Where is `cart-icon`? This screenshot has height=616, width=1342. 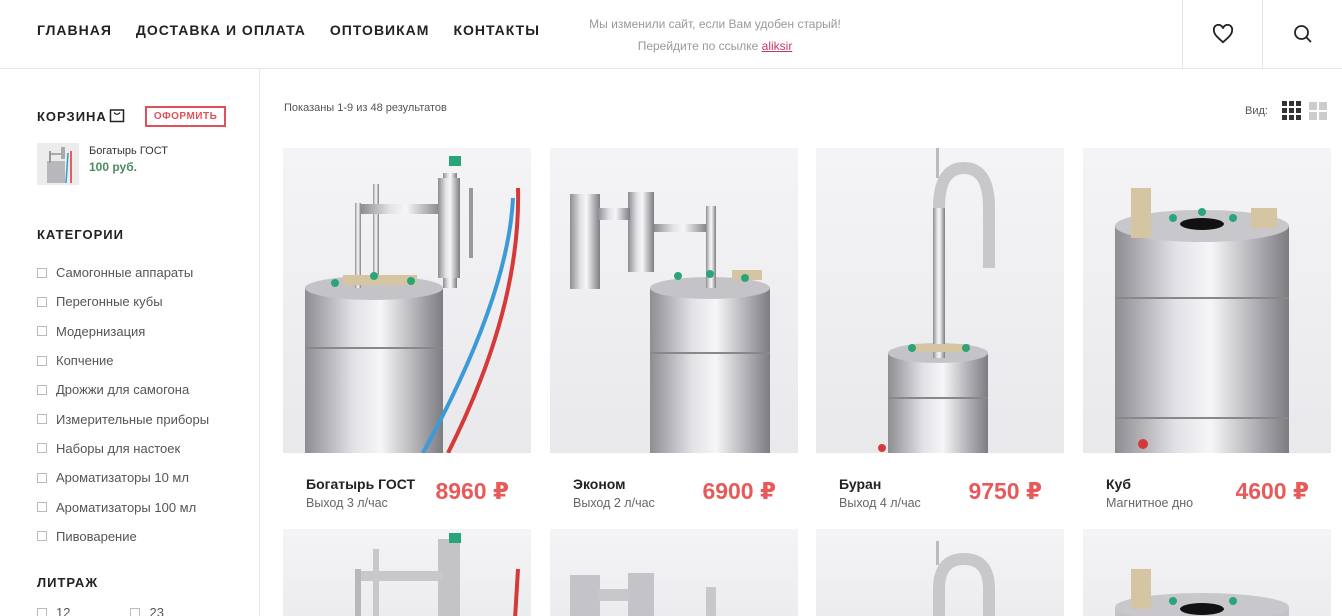
cart-icon is located at coordinates (117, 116).